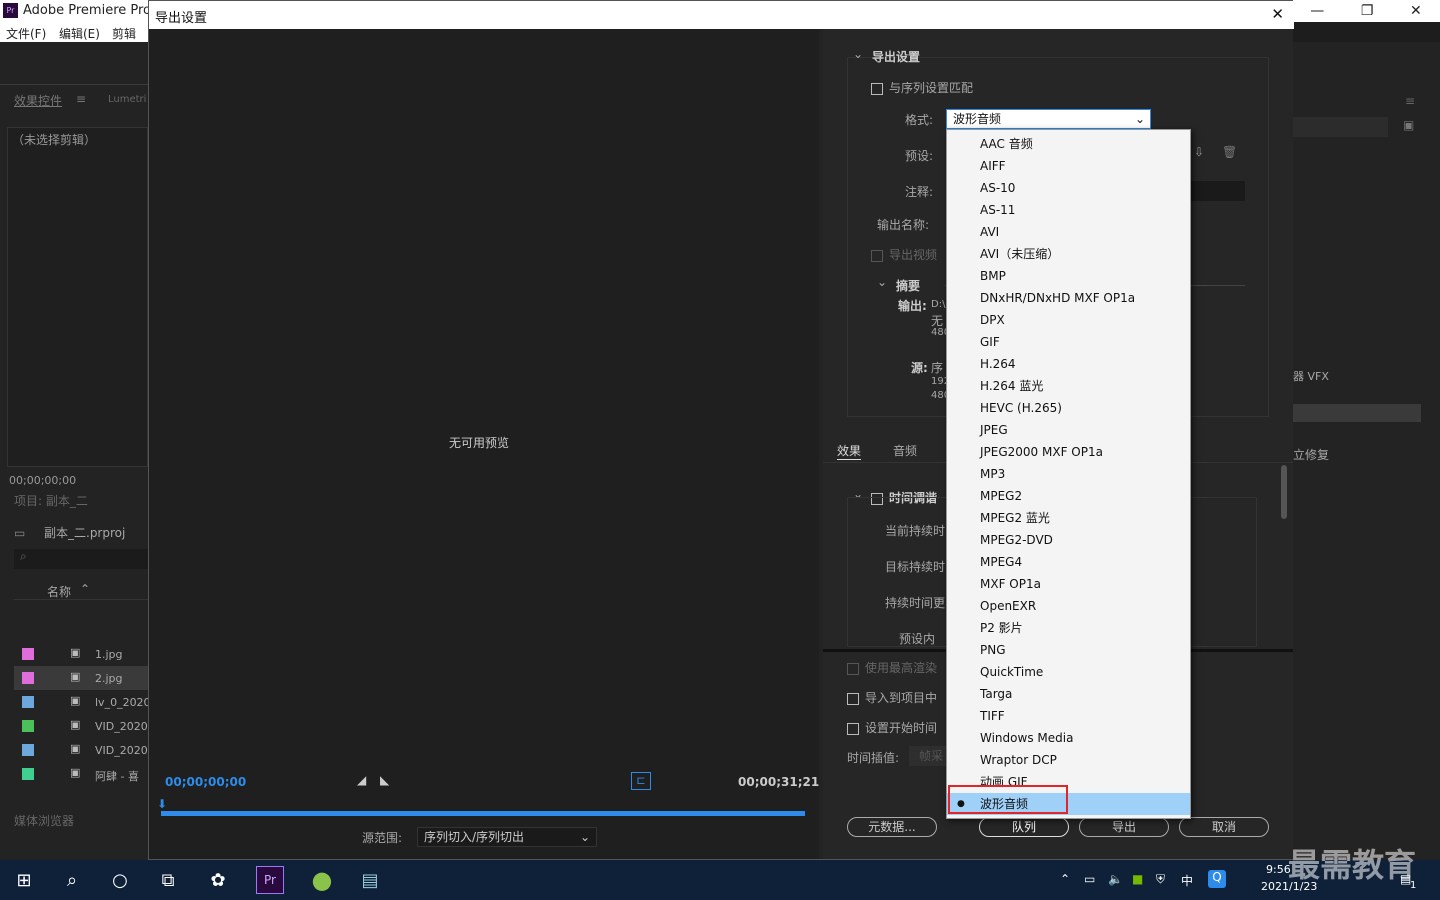 Image resolution: width=1440 pixels, height=900 pixels. What do you see at coordinates (1068, 518) in the screenshot?
I see `format-option: MPEG2 蓝光` at bounding box center [1068, 518].